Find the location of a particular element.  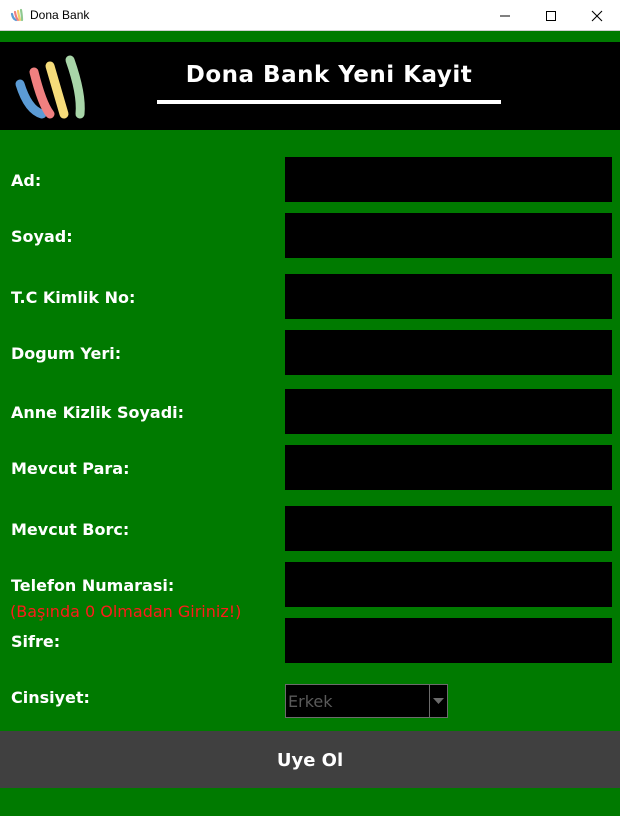

uye-ol-button: Uye Ol is located at coordinates (310, 759).